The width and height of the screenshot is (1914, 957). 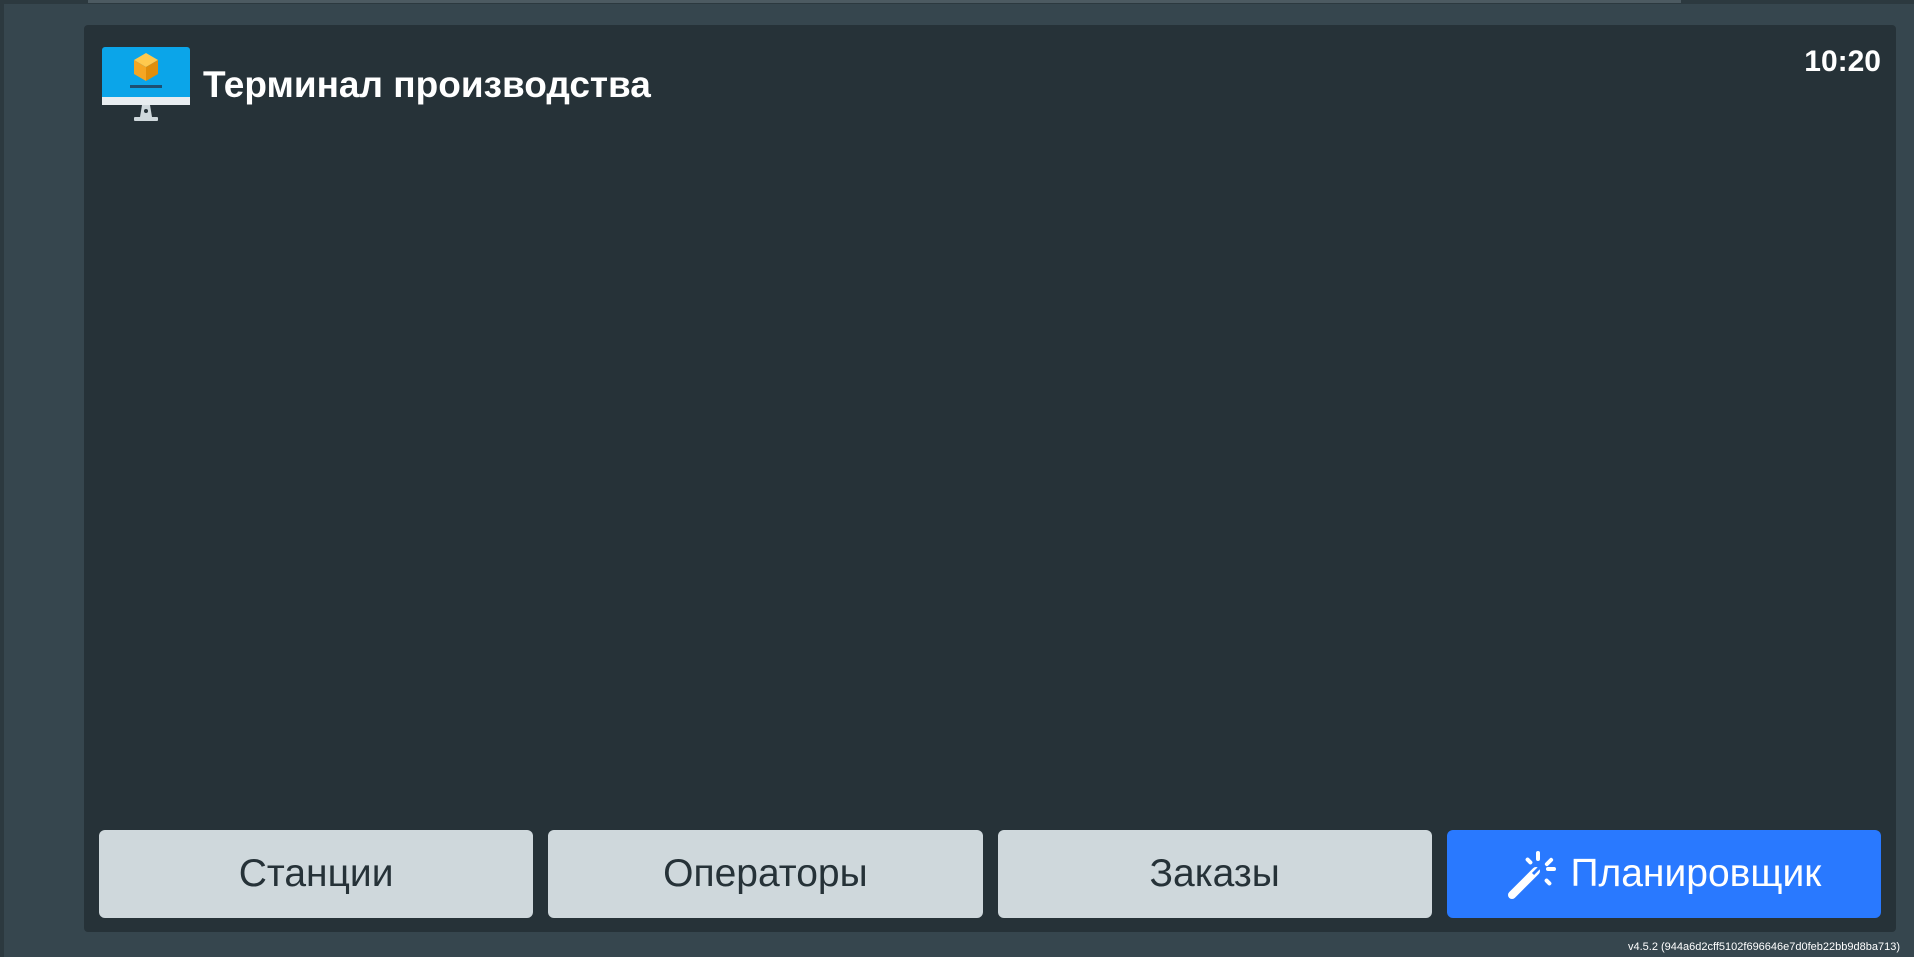 I want to click on stations-button-label: Станции, so click(x=316, y=873).